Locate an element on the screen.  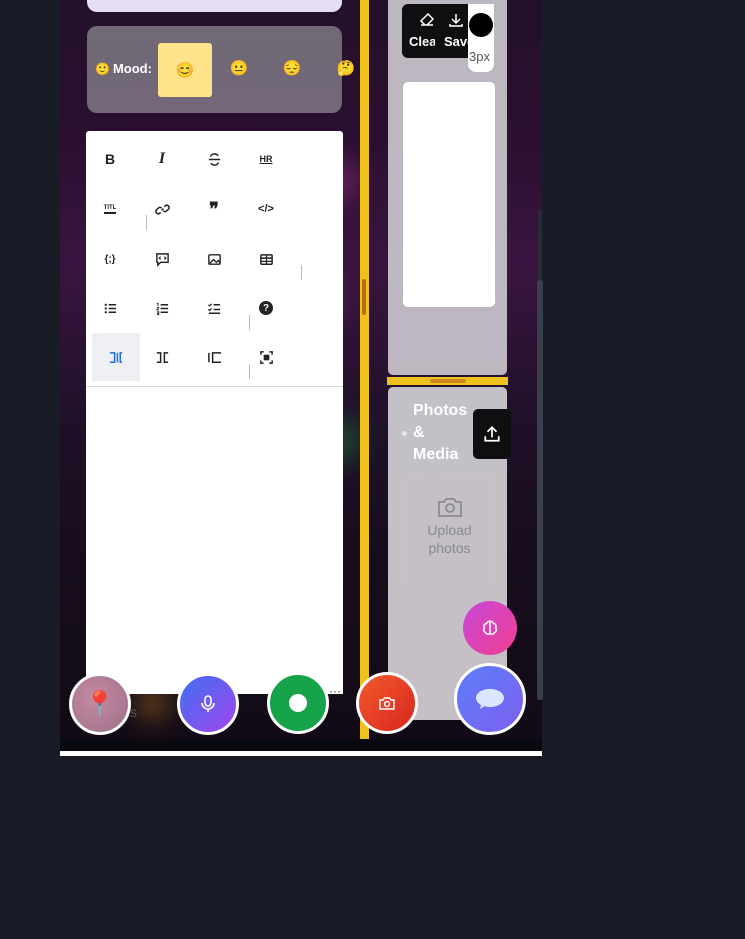
bullet-list-icon is located at coordinates (110, 308).